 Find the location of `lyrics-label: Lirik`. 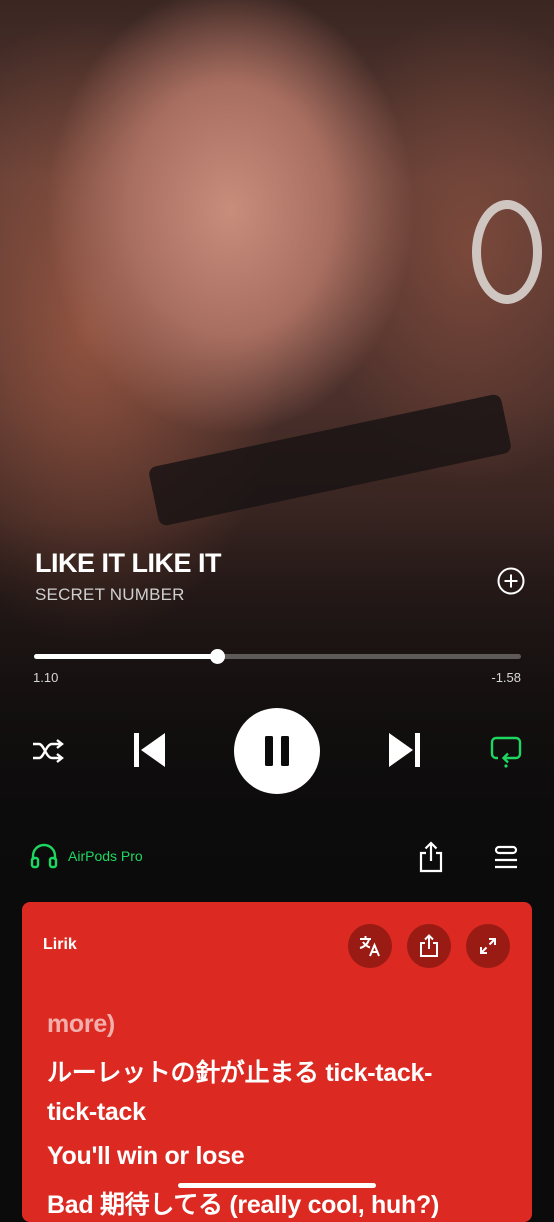

lyrics-label: Lirik is located at coordinates (60, 944).